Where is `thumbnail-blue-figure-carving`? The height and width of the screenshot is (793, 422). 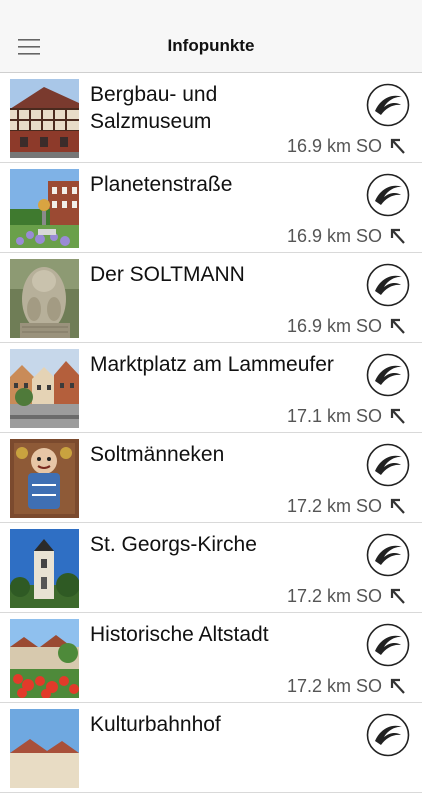
thumbnail-blue-figure-carving is located at coordinates (44, 478).